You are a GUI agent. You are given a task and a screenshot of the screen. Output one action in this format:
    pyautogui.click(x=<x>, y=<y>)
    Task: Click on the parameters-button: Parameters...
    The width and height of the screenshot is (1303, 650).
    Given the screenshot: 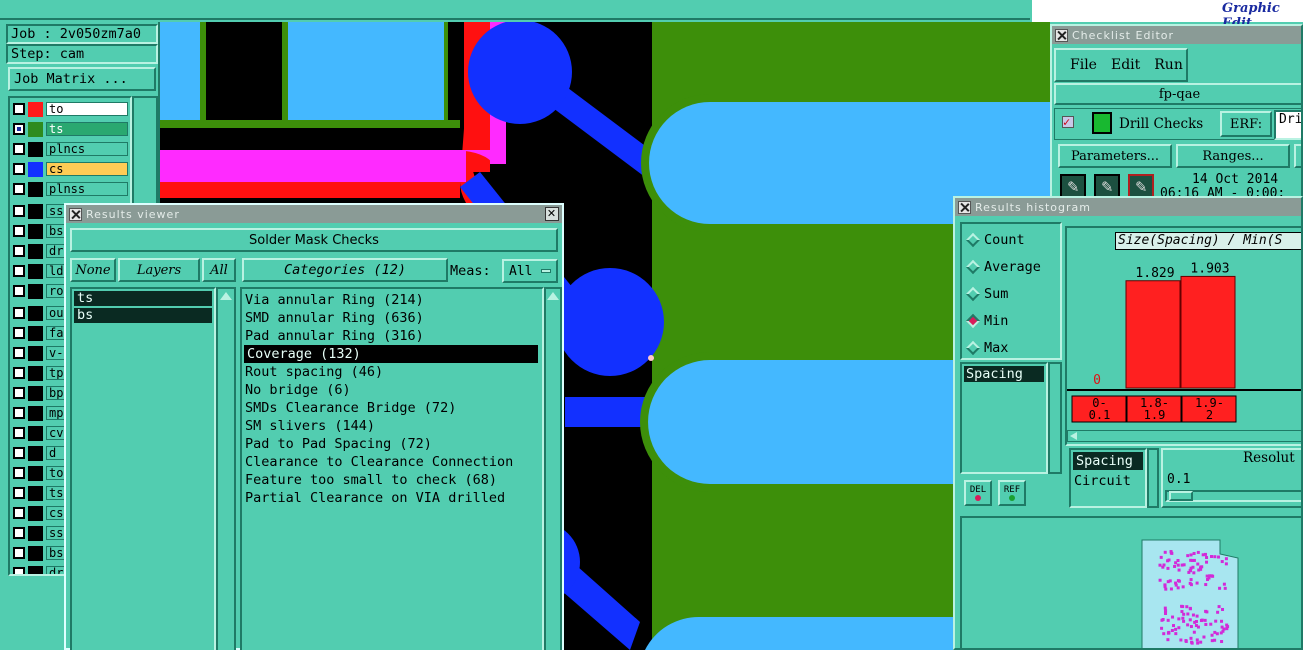 What is the action you would take?
    pyautogui.click(x=1115, y=156)
    